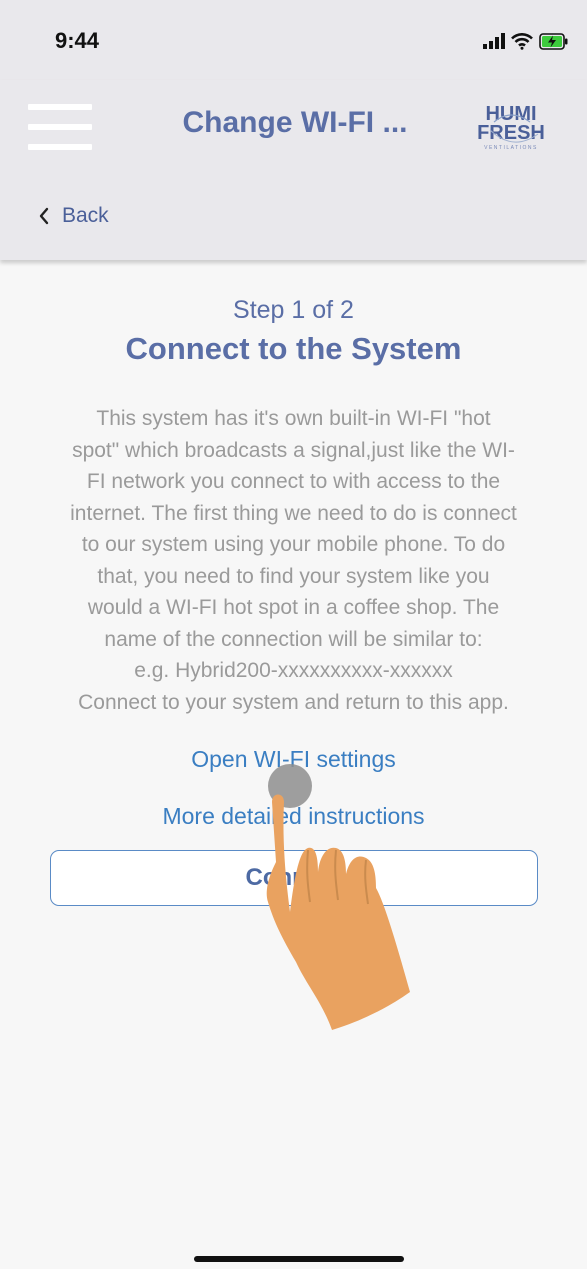 The height and width of the screenshot is (1269, 587). I want to click on status-bar: 9:44, so click(293, 40).